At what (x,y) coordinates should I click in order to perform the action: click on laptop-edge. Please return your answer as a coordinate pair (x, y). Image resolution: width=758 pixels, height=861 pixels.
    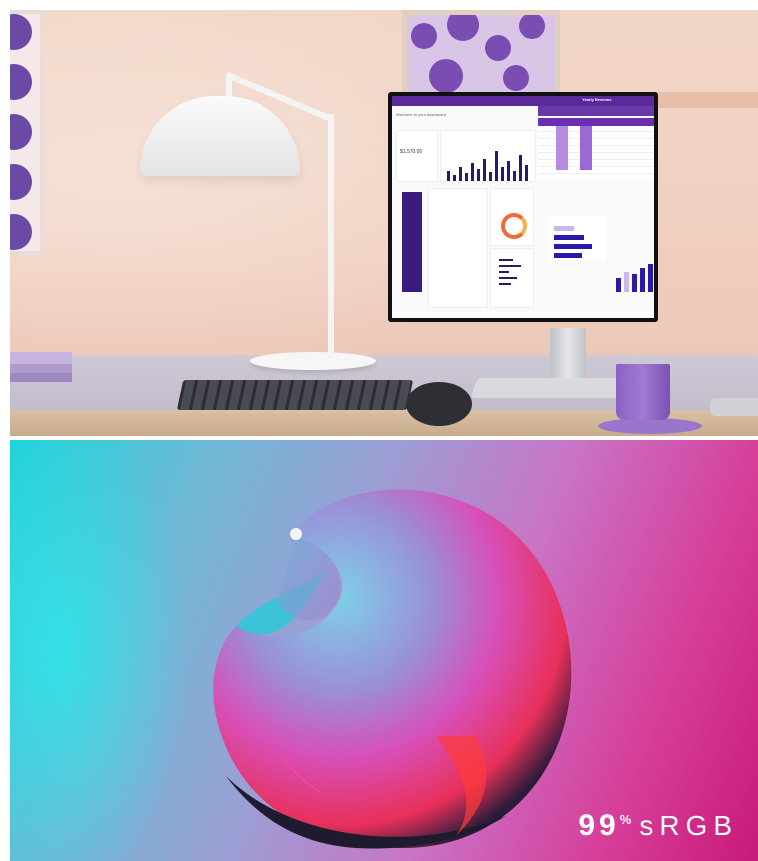
    Looking at the image, I should click on (734, 407).